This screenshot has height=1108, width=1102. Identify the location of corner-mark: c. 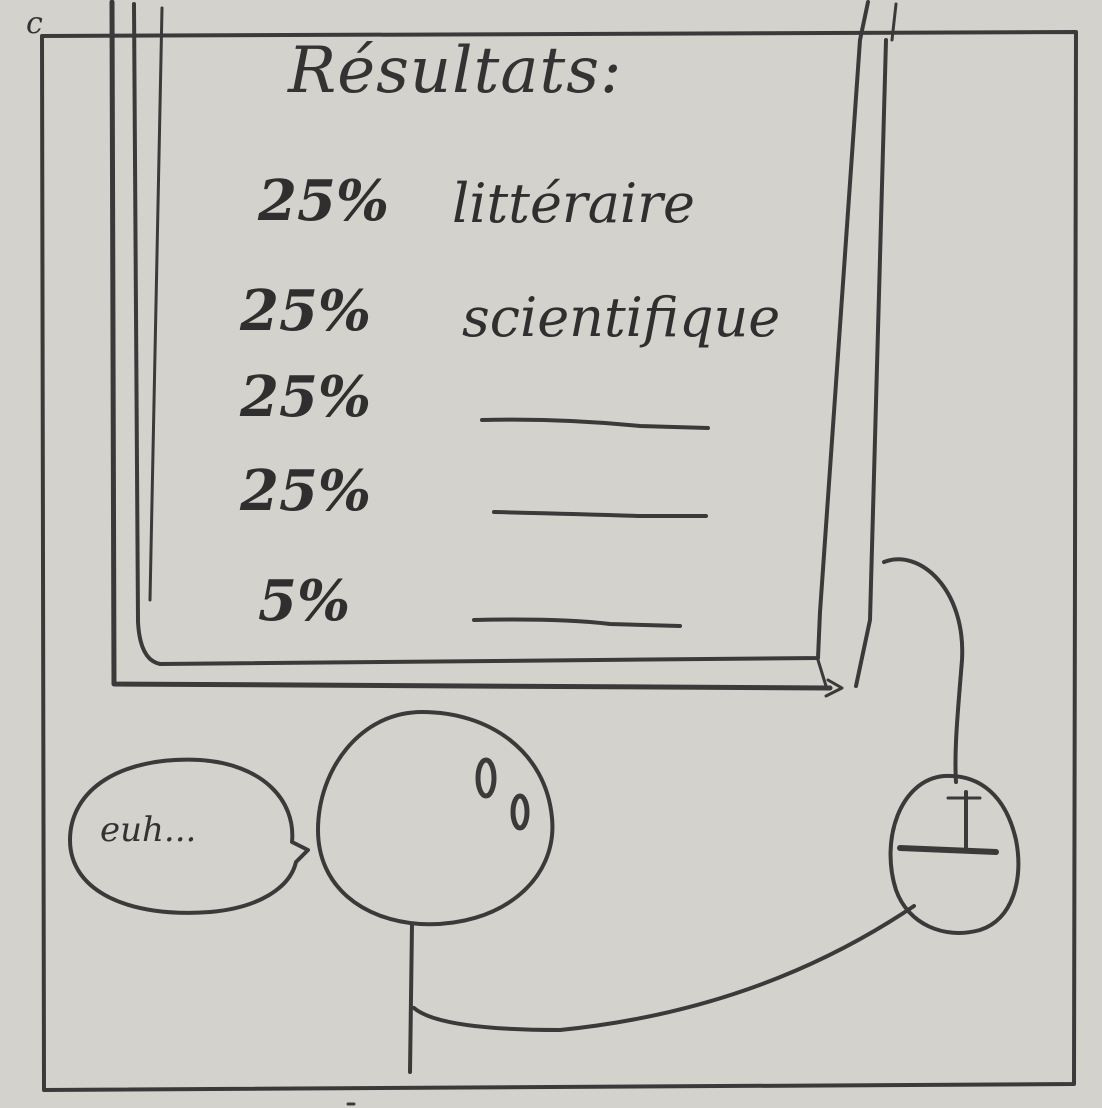
(34, 23).